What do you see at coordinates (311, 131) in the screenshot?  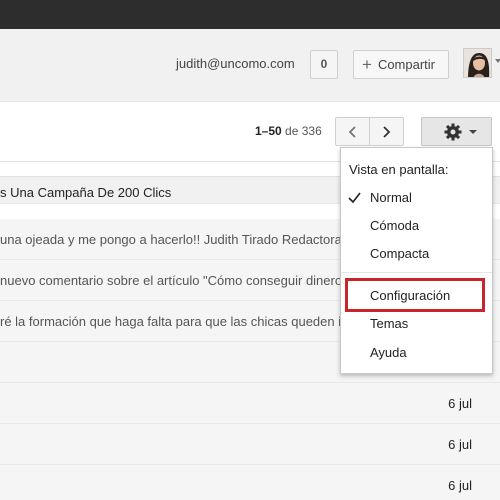 I see `pager-total: 336` at bounding box center [311, 131].